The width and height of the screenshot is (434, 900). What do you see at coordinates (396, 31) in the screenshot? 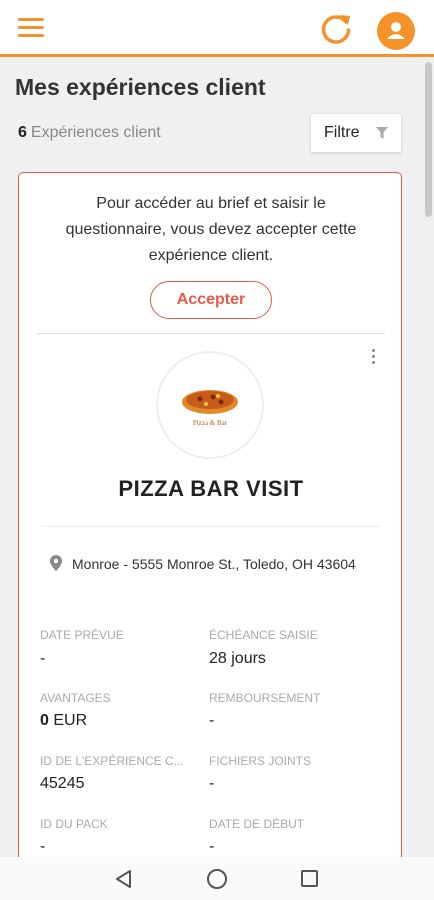
I see `user-avatar-icon` at bounding box center [396, 31].